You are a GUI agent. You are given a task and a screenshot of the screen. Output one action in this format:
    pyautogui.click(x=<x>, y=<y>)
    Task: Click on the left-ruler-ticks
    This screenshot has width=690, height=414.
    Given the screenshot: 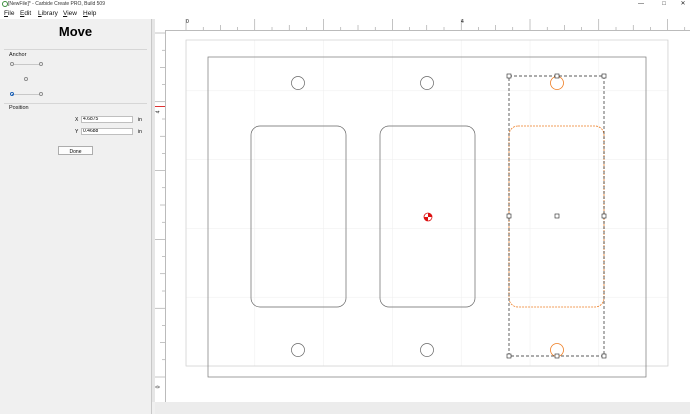 What is the action you would take?
    pyautogui.click(x=160, y=205)
    